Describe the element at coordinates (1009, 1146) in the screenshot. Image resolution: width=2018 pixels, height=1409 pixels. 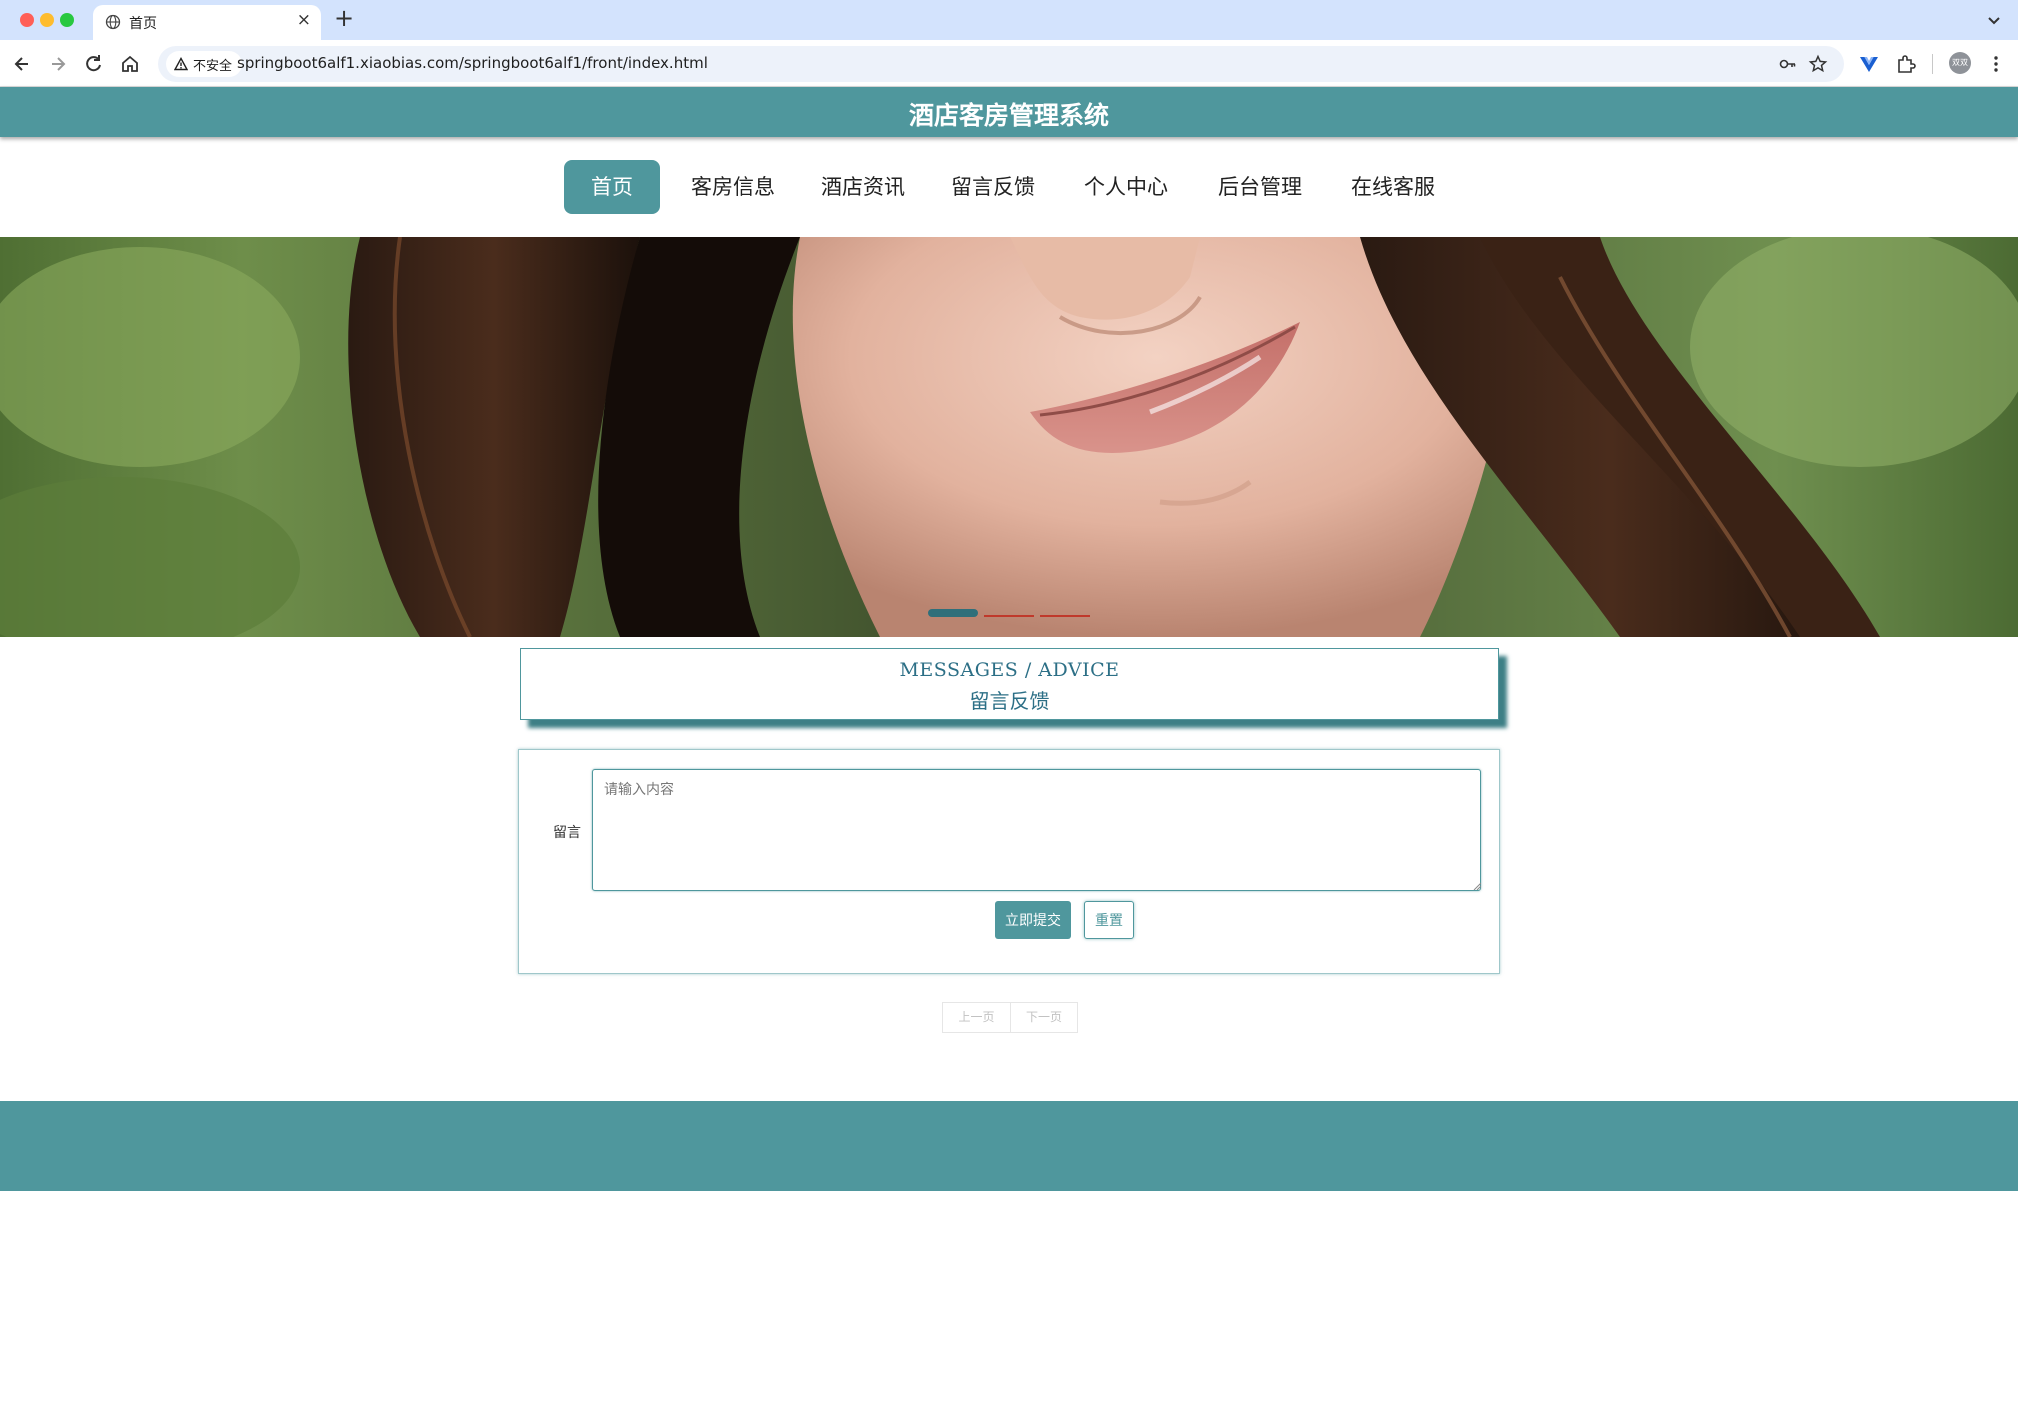
I see `site-footer` at that location.